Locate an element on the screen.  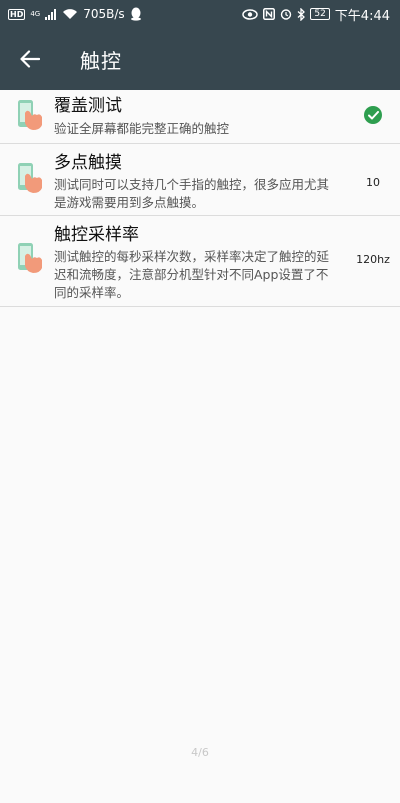
wifi-icon is located at coordinates (70, 14).